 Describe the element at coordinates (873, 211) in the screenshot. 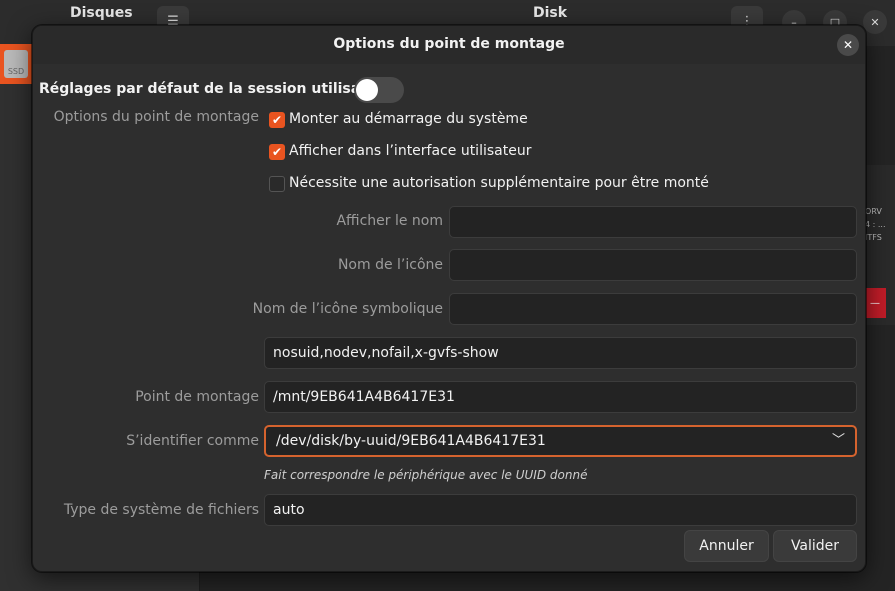

I see `volume-text-1: ORV` at that location.